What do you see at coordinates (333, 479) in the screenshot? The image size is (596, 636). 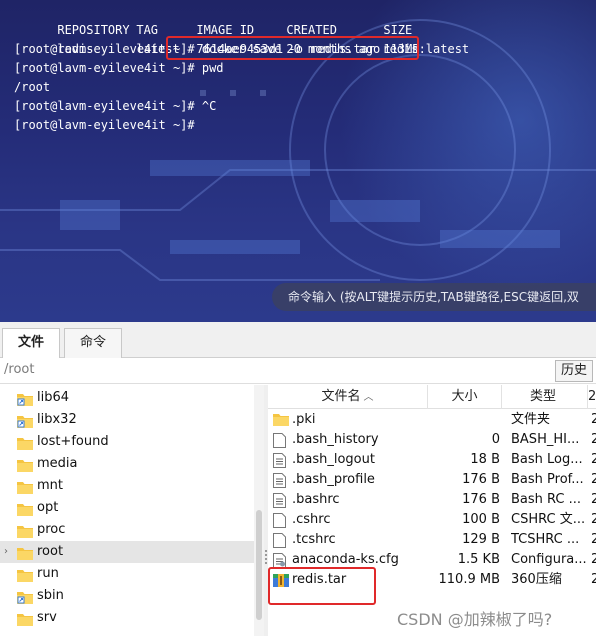 I see `file-name: .bash_profile` at bounding box center [333, 479].